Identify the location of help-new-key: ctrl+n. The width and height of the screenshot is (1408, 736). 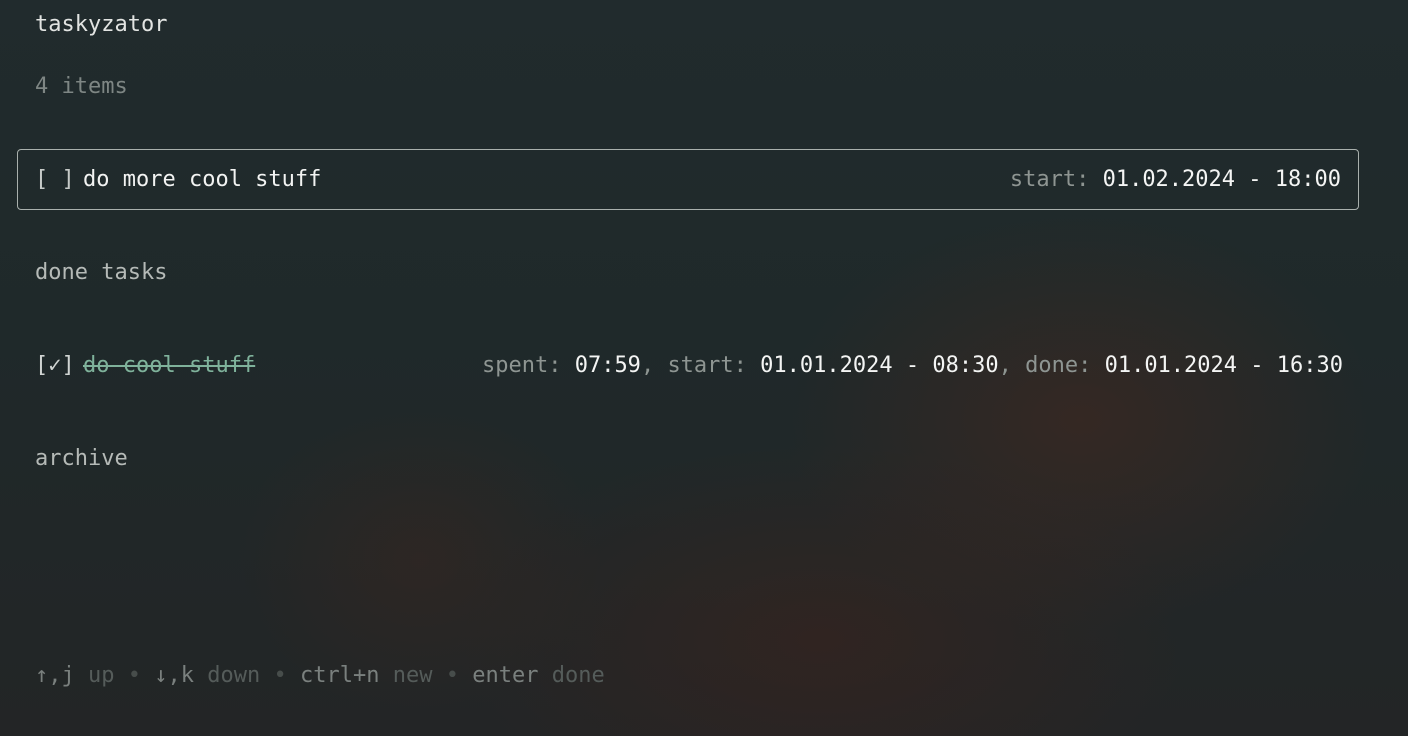
(339, 675).